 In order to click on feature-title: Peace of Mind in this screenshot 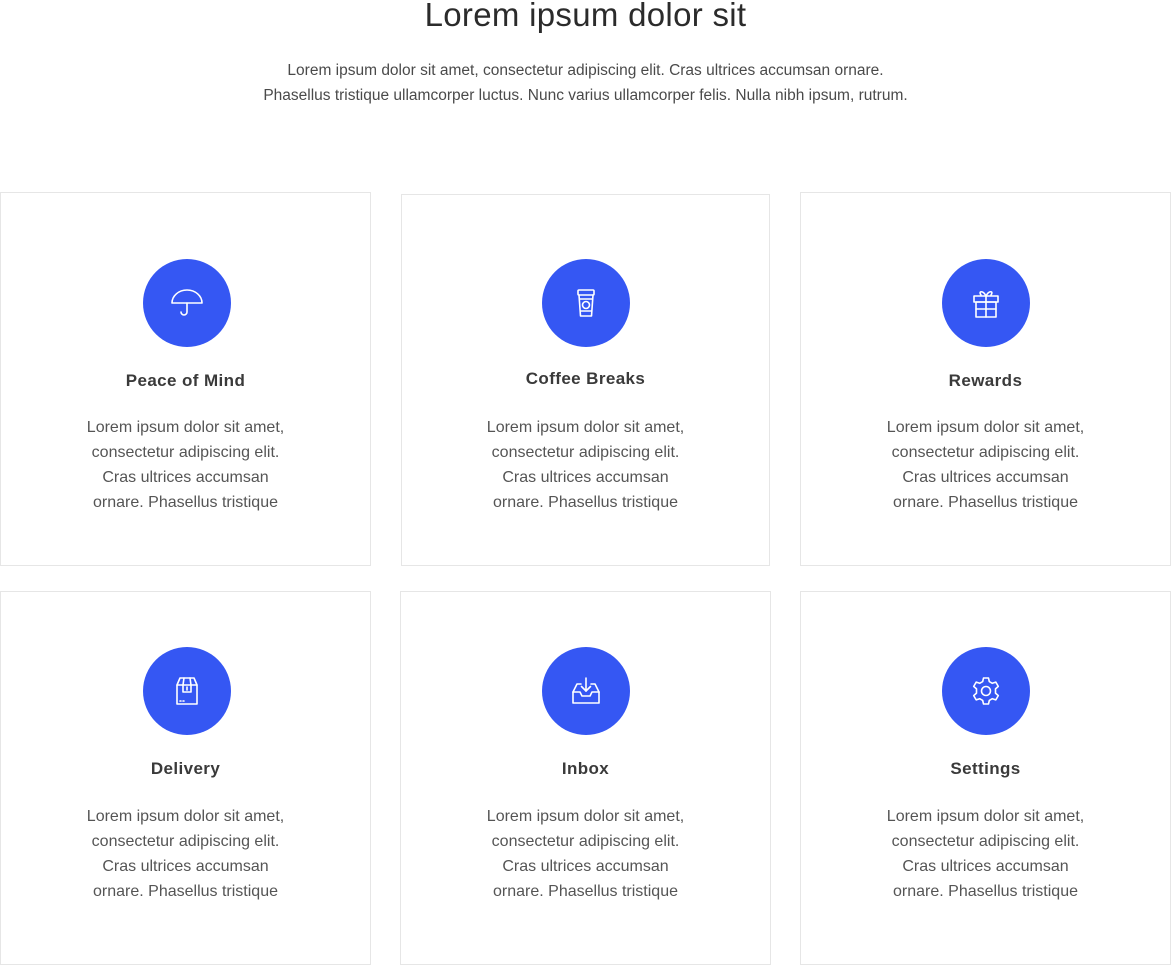, I will do `click(185, 380)`.